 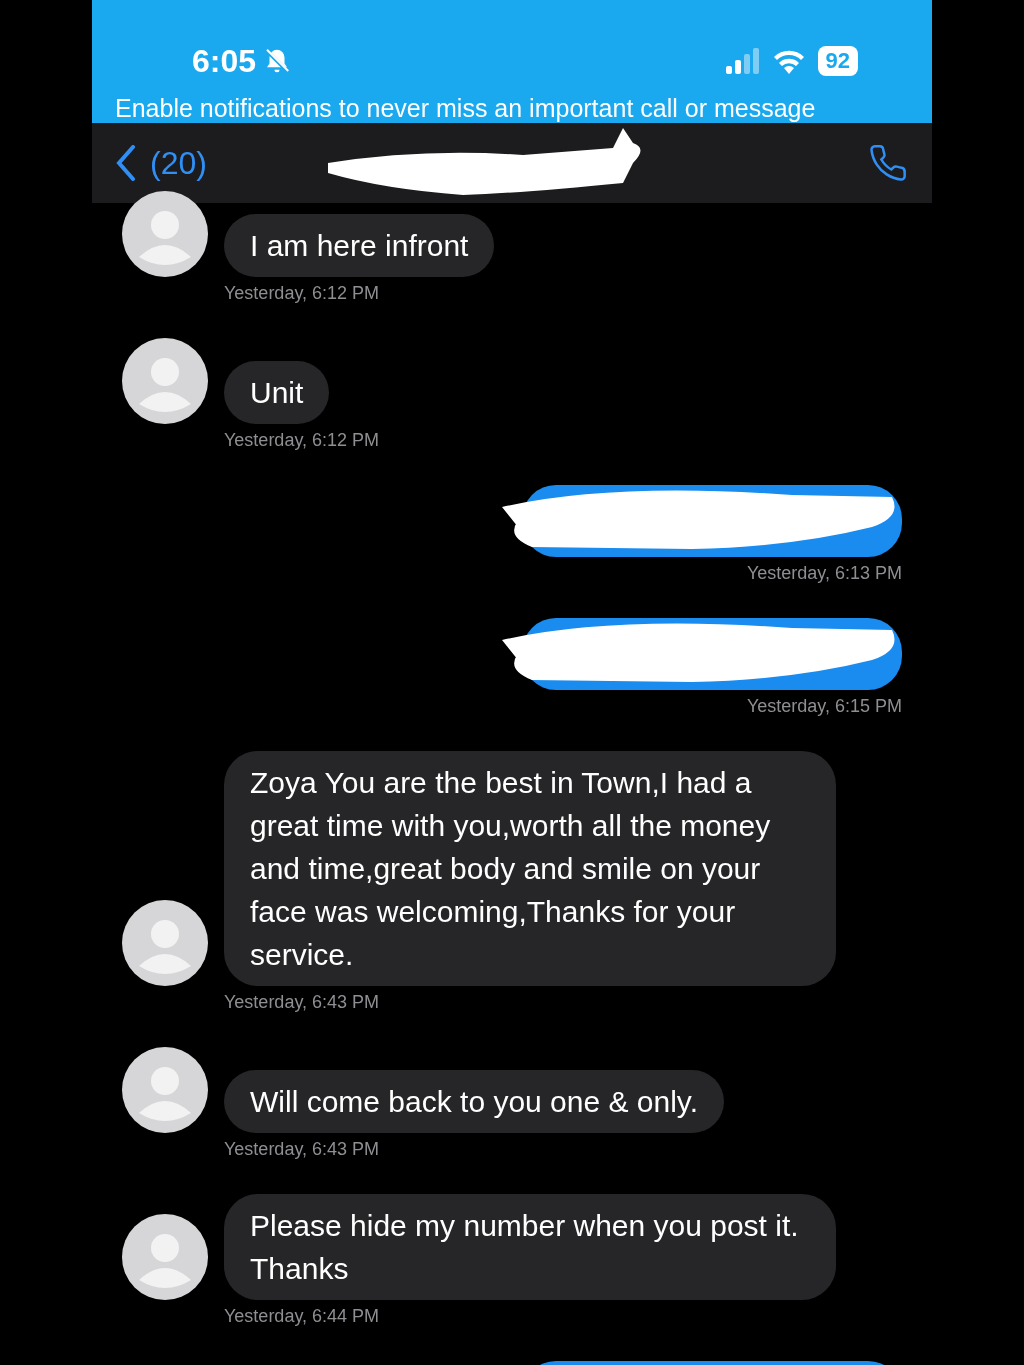 I want to click on clock: 6:05, so click(x=224, y=61).